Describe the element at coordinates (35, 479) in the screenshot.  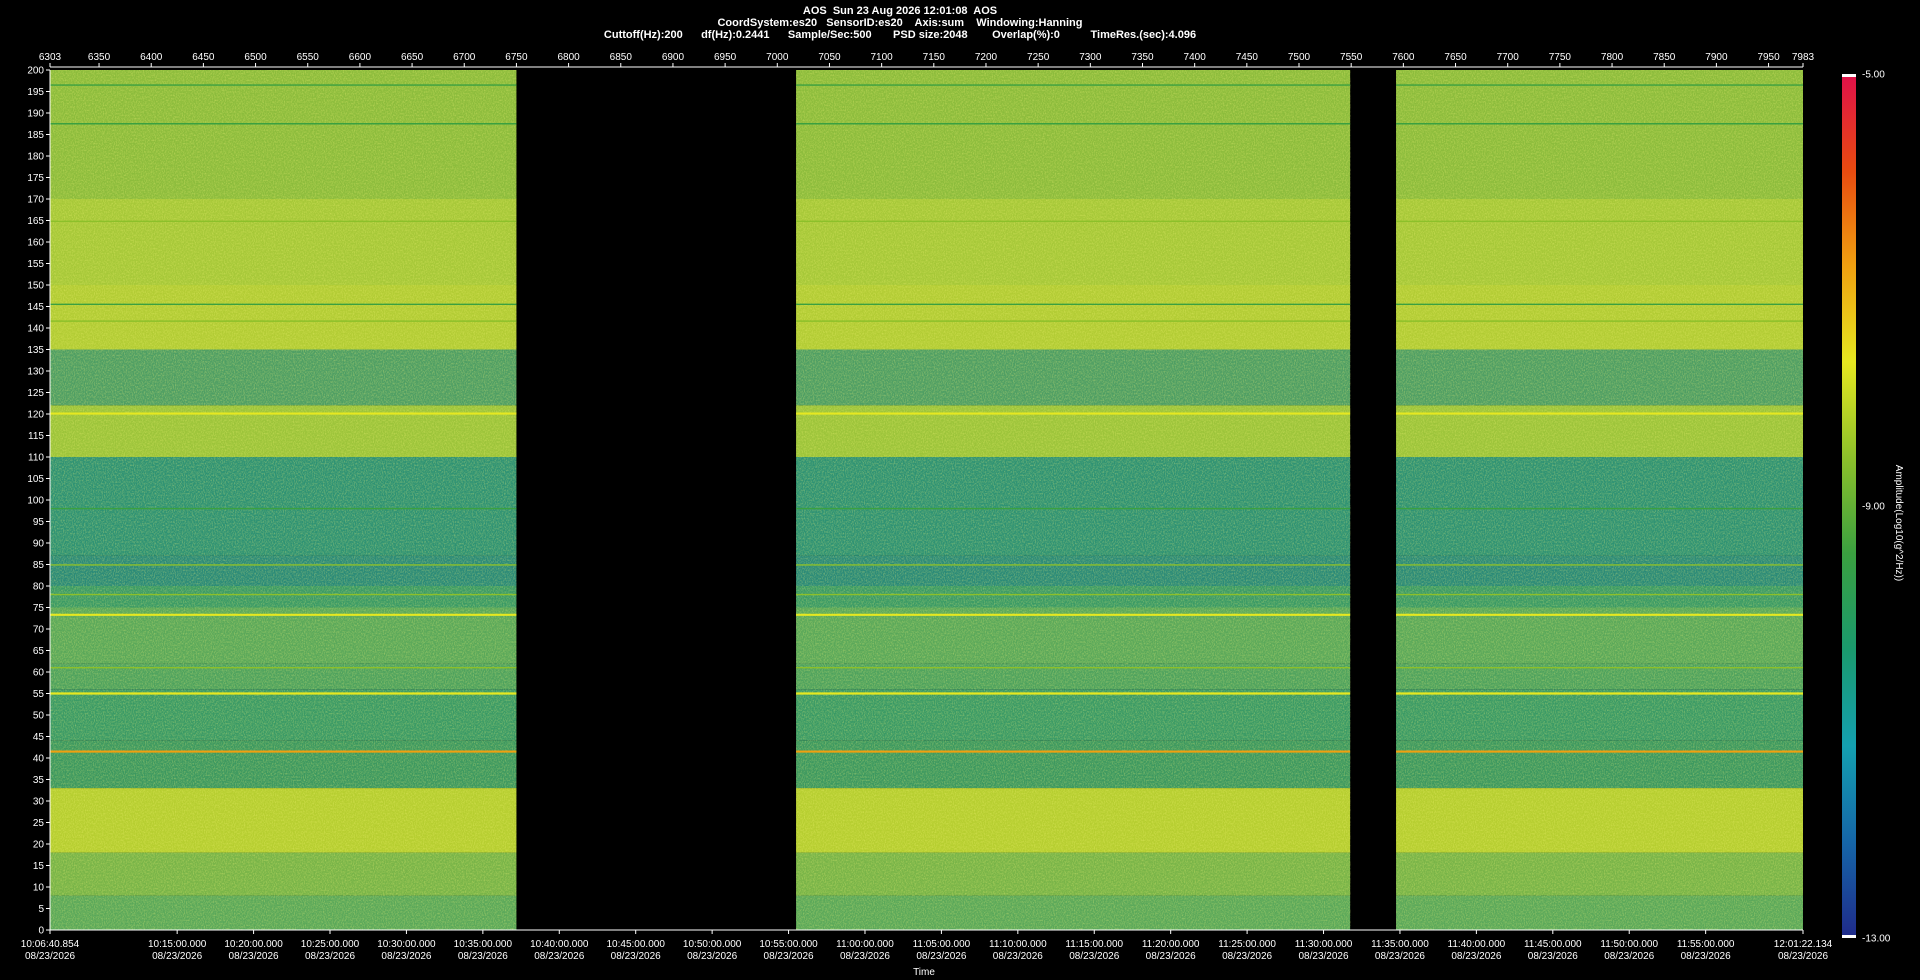
I see `y-tick-label: 105` at that location.